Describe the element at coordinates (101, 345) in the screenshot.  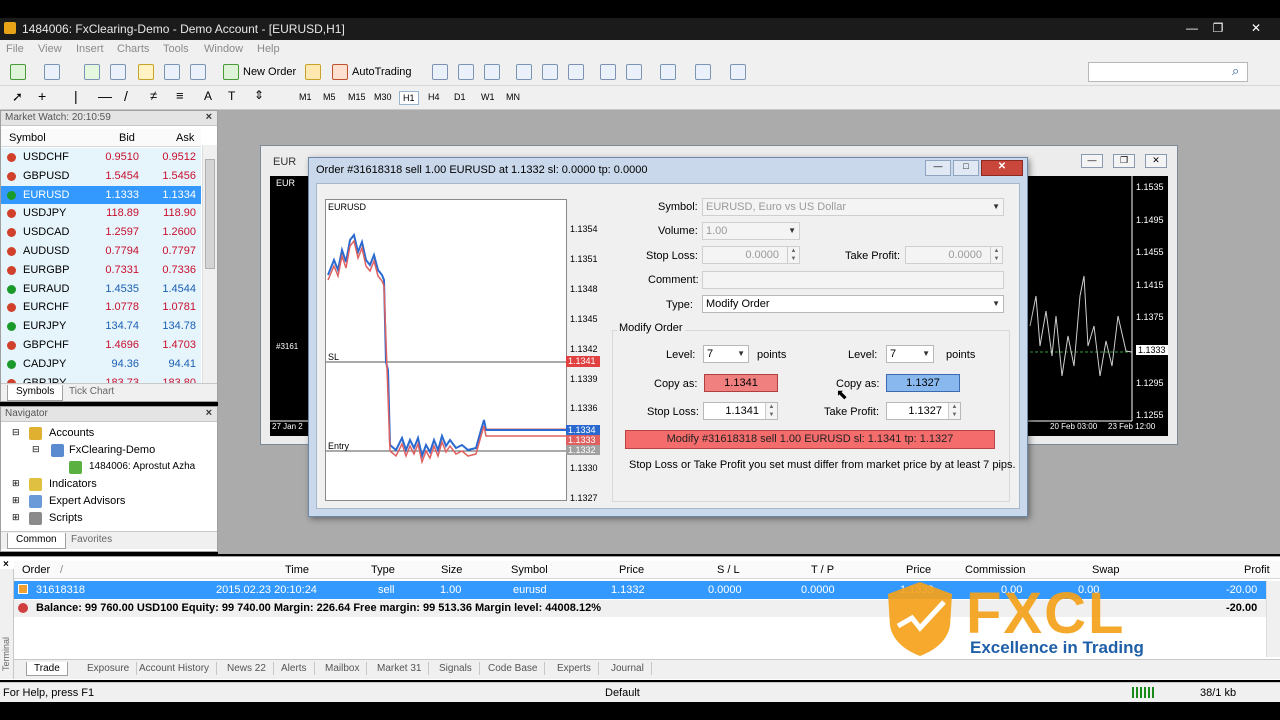
I see `market-watch-row: GBPCHF 1.4696 1.4703` at that location.